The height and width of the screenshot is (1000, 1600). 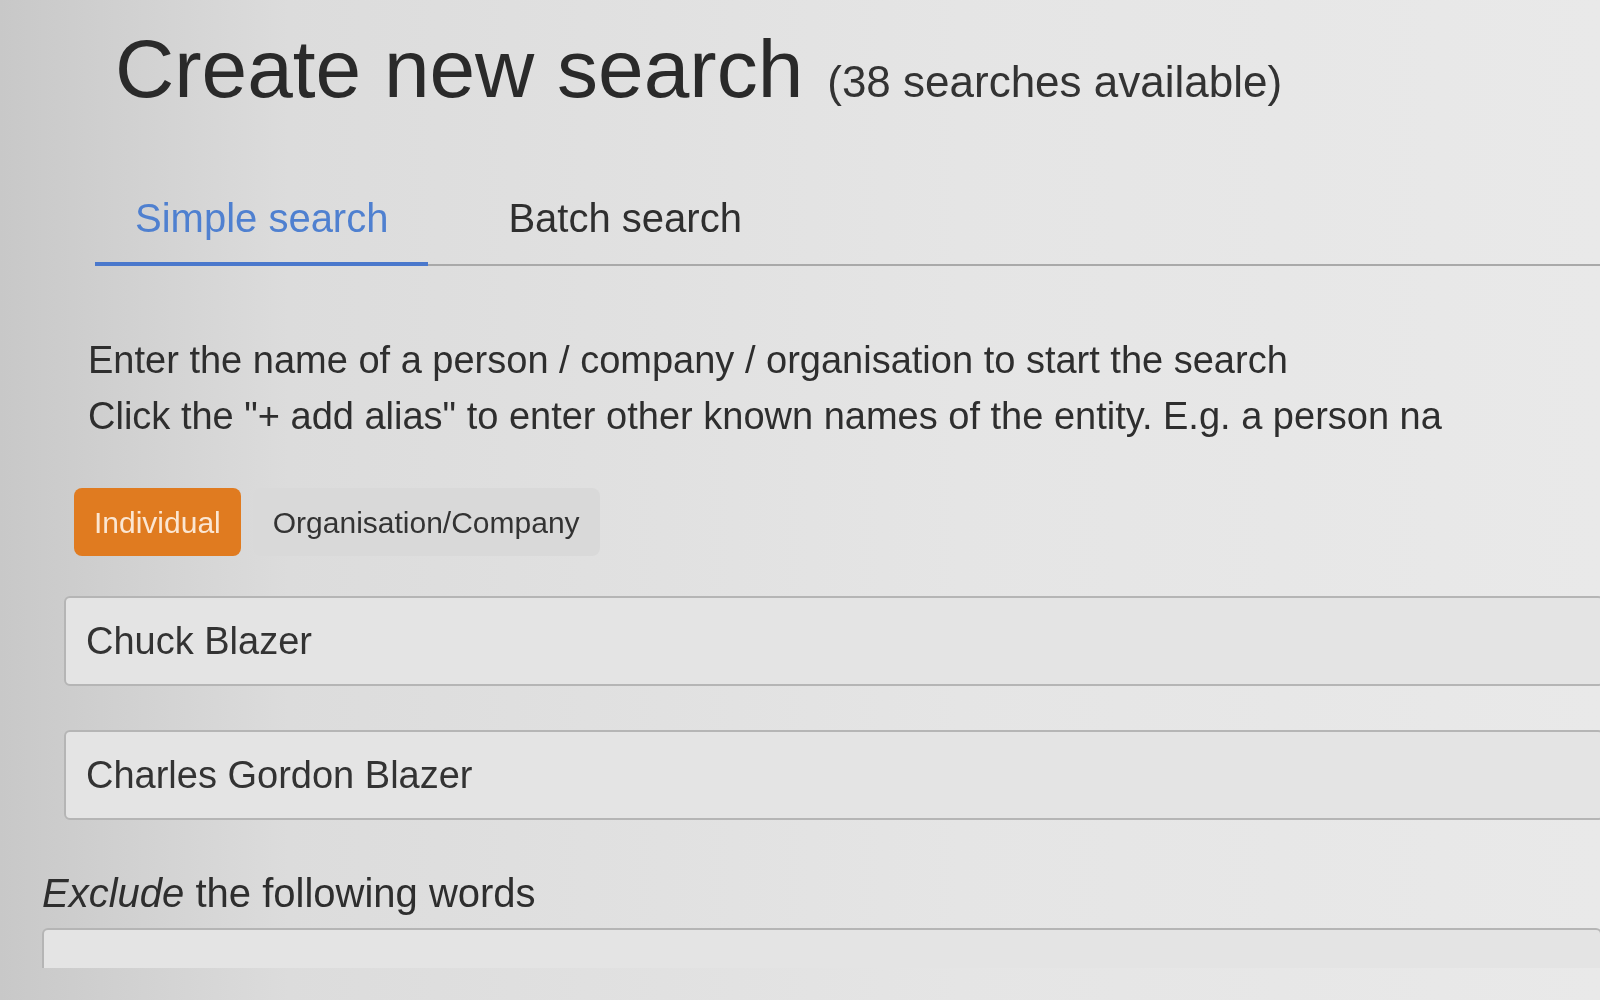 I want to click on exclude-input-field, so click(x=821, y=948).